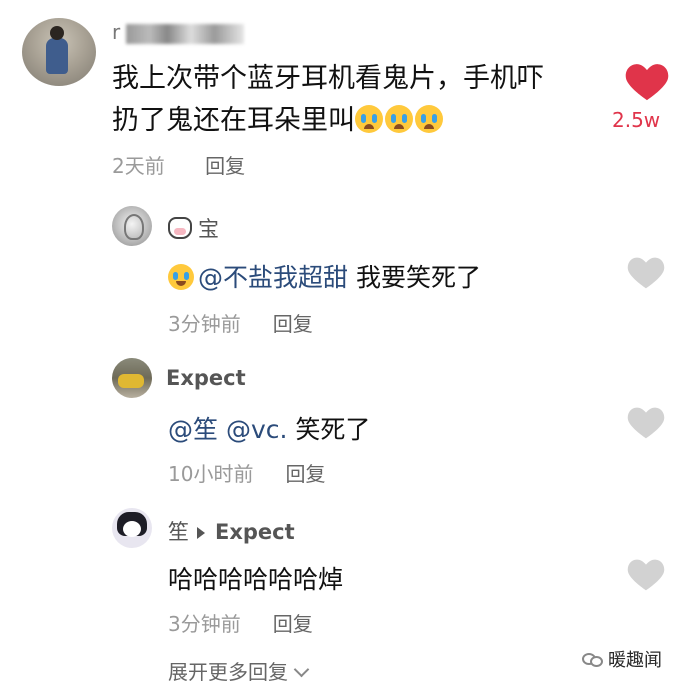  Describe the element at coordinates (211, 474) in the screenshot. I see `reply-time: 10小时前` at that location.